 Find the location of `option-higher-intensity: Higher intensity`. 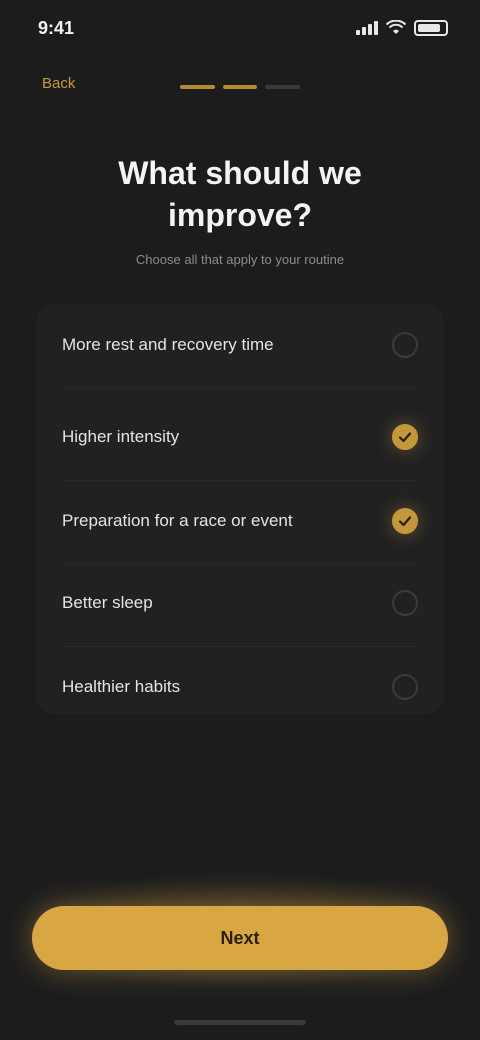

option-higher-intensity: Higher intensity is located at coordinates (240, 437).